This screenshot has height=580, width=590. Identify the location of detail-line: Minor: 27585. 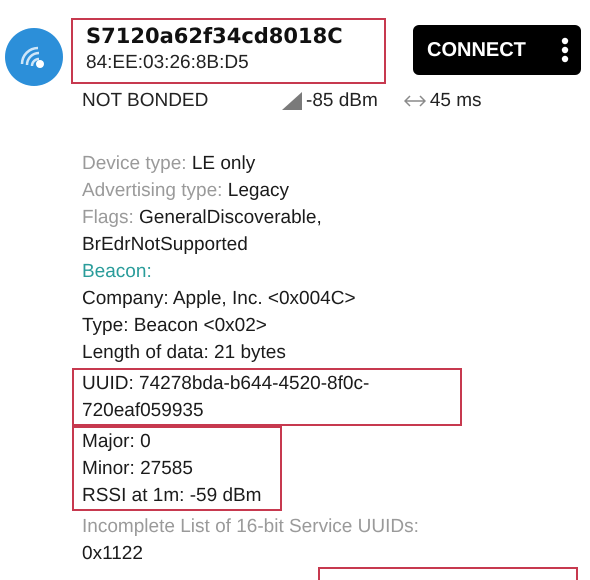
(138, 469).